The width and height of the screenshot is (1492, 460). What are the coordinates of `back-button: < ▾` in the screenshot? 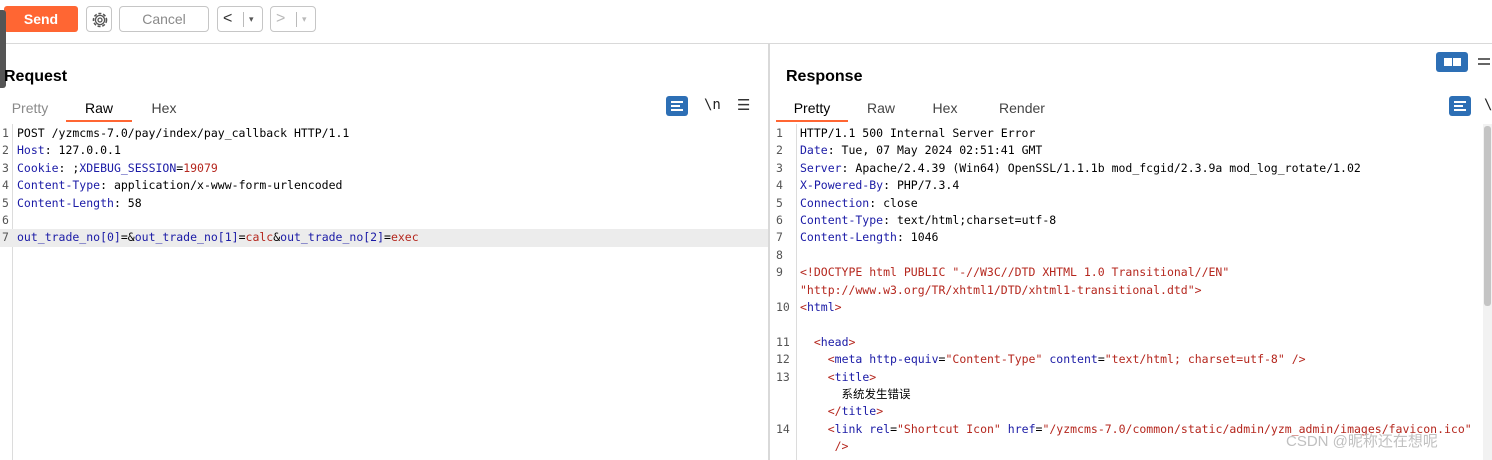 It's located at (240, 19).